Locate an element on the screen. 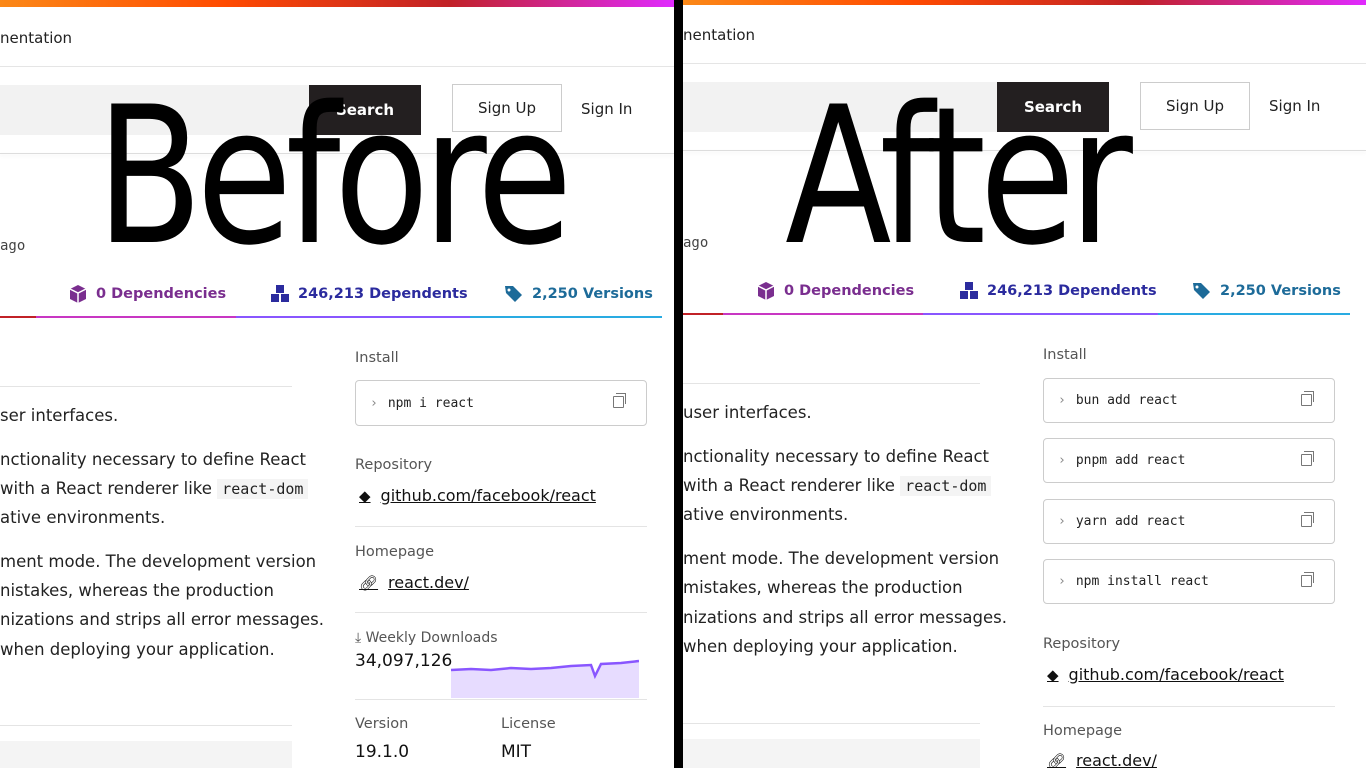  install-label: Install is located at coordinates (1065, 355).